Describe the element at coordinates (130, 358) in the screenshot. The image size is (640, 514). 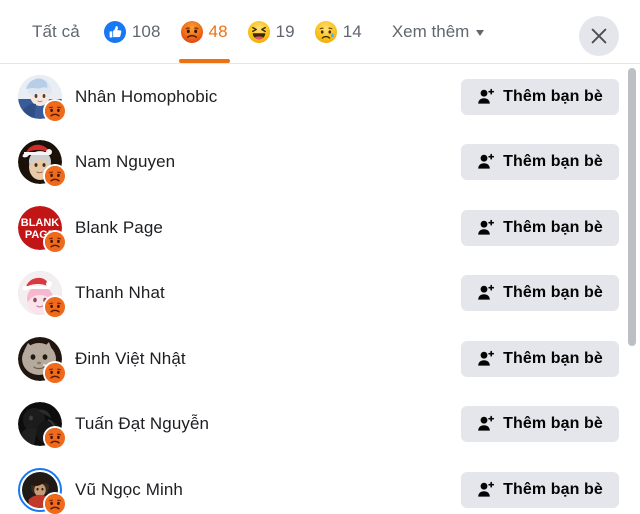
I see `reactor-name: Đinh Việt Nhật` at that location.